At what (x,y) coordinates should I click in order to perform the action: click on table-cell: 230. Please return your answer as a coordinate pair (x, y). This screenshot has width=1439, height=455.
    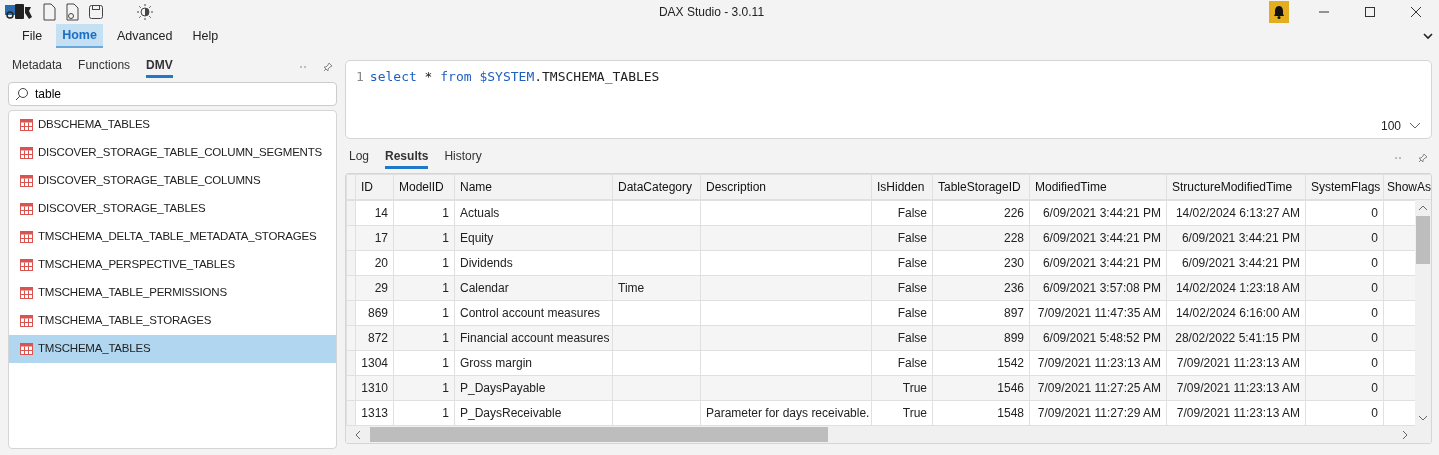
    Looking at the image, I should click on (981, 263).